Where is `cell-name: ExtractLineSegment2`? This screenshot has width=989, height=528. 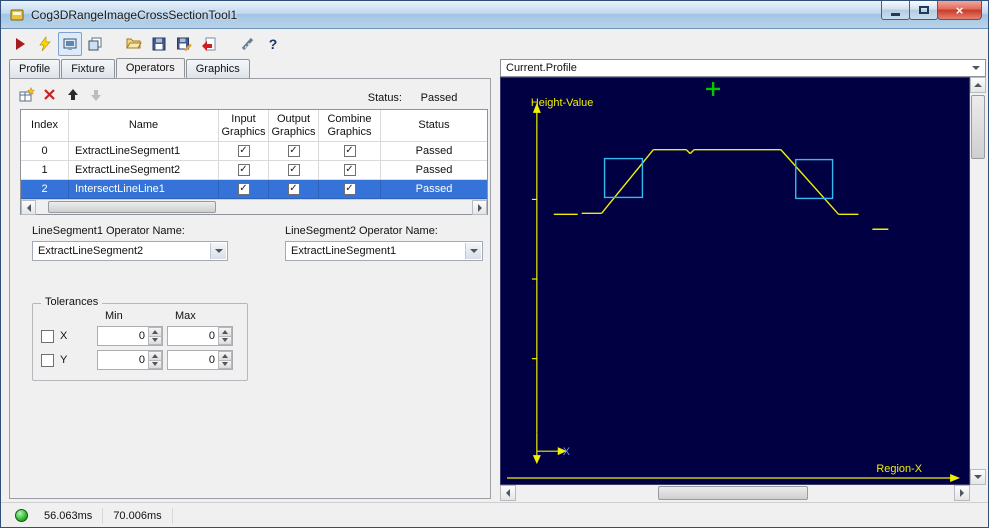 cell-name: ExtractLineSegment2 is located at coordinates (144, 170).